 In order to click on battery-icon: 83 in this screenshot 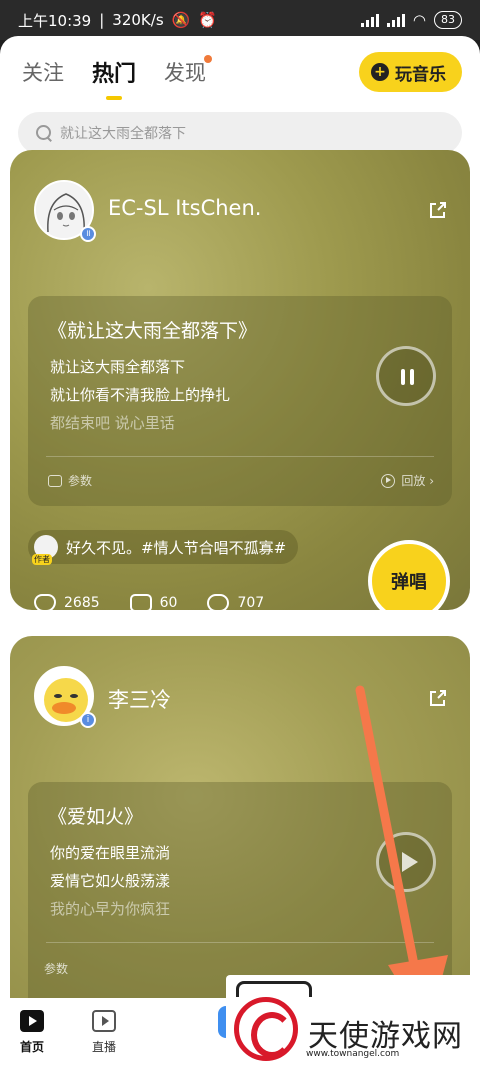, I will do `click(448, 20)`.